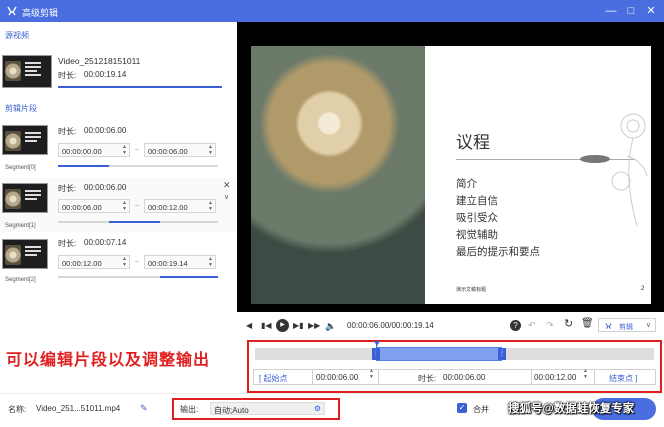 The image size is (664, 427). I want to click on segment-start-input: 00:00:00.00 ▲ ▼, so click(94, 150).